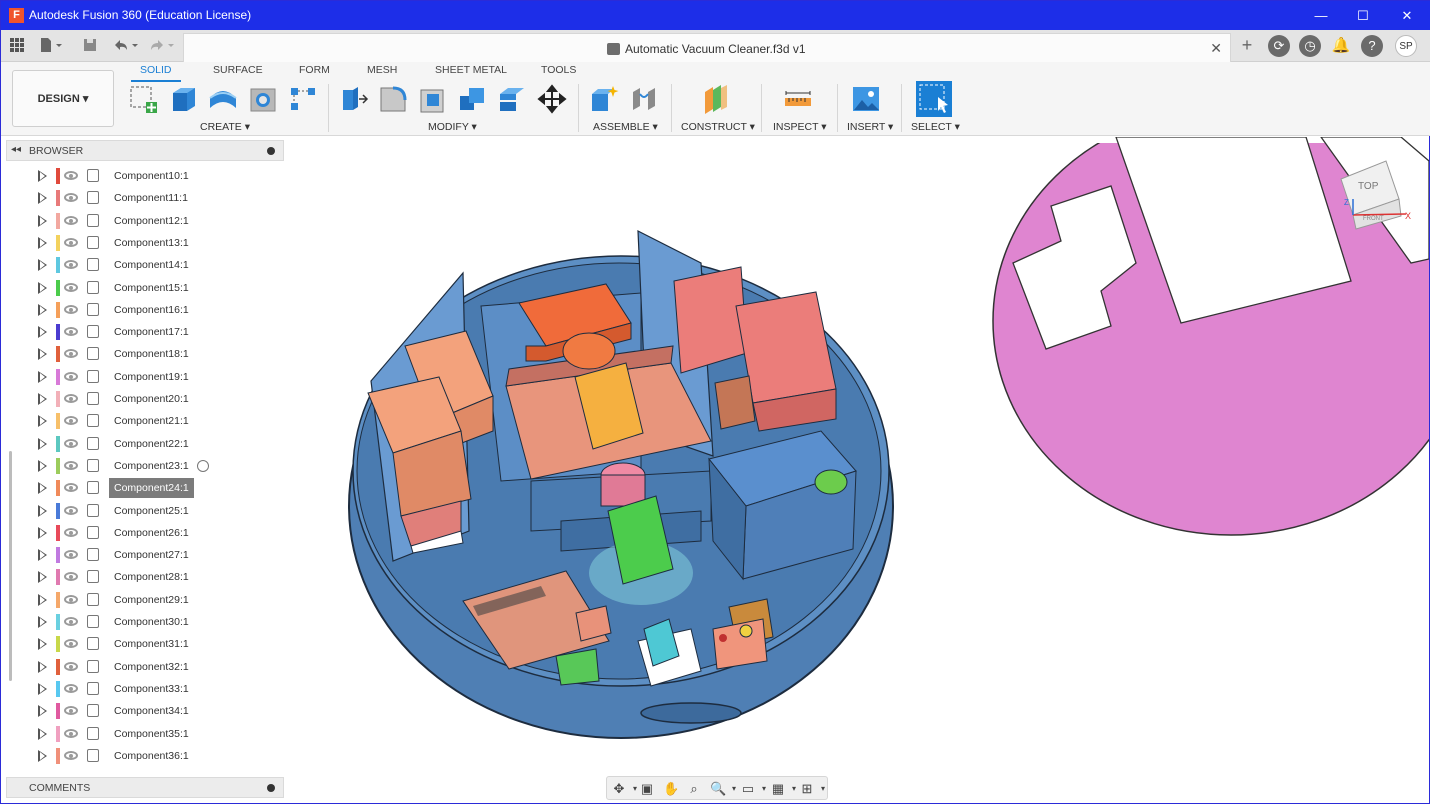  What do you see at coordinates (382, 70) in the screenshot?
I see `tab-mesh: MESH` at bounding box center [382, 70].